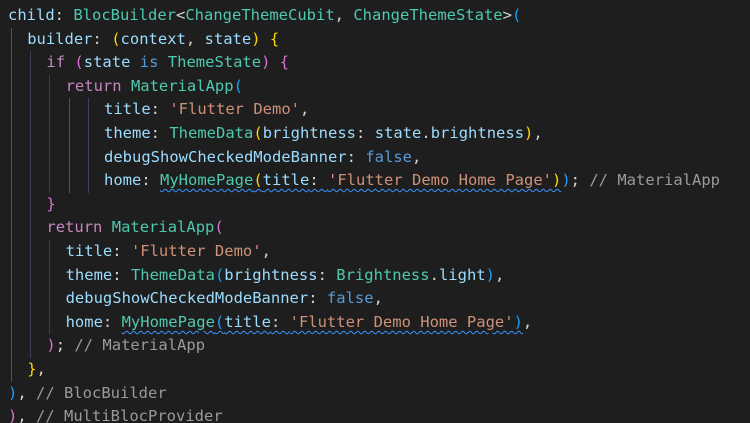 This screenshot has width=750, height=423. I want to click on code-token: child, so click(31, 15).